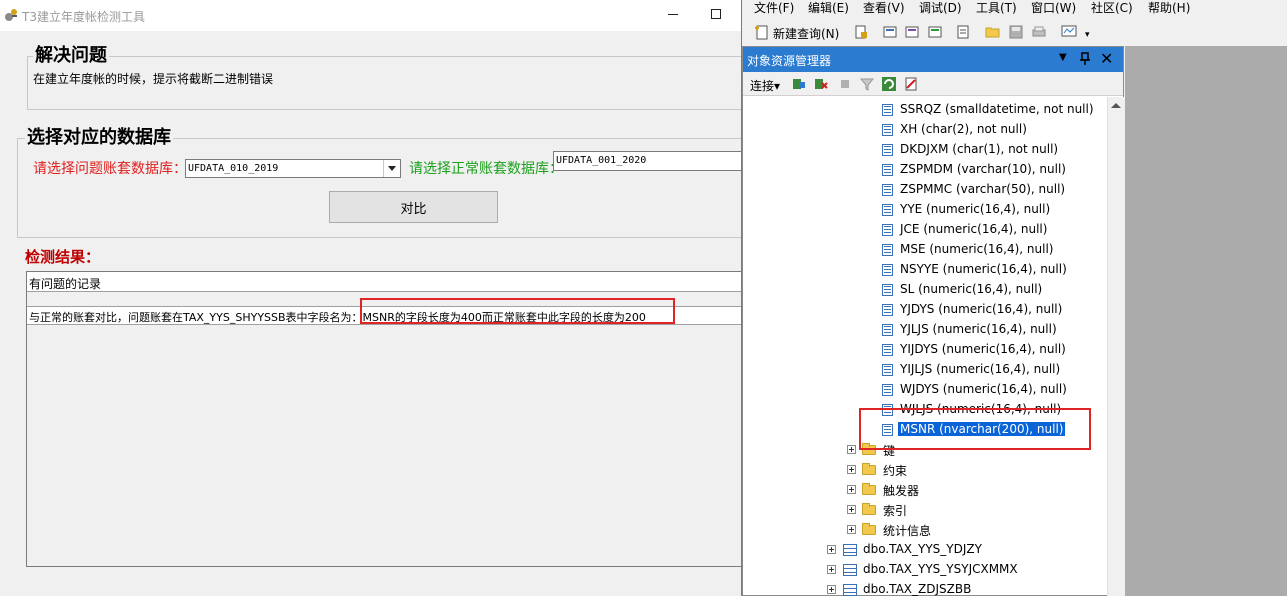 This screenshot has height=596, width=1287. Describe the element at coordinates (1087, 35) in the screenshot. I see `toolbar-overflow-icon: ▾` at that location.